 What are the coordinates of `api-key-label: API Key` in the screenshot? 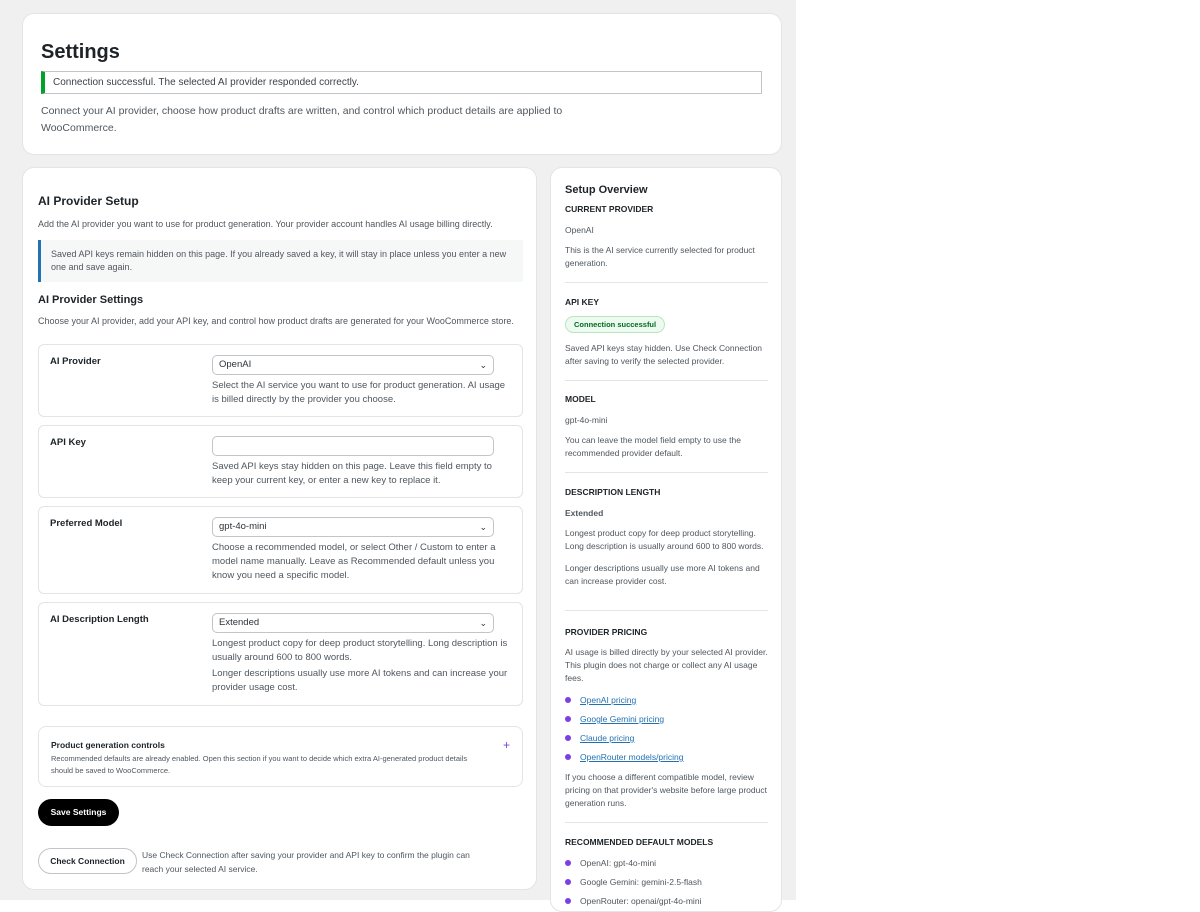 It's located at (68, 442).